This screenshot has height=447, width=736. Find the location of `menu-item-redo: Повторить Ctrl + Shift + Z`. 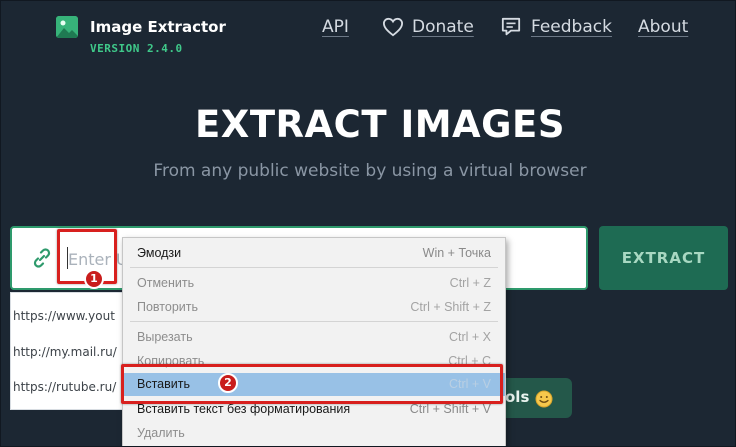

menu-item-redo: Повторить Ctrl + Shift + Z is located at coordinates (314, 307).